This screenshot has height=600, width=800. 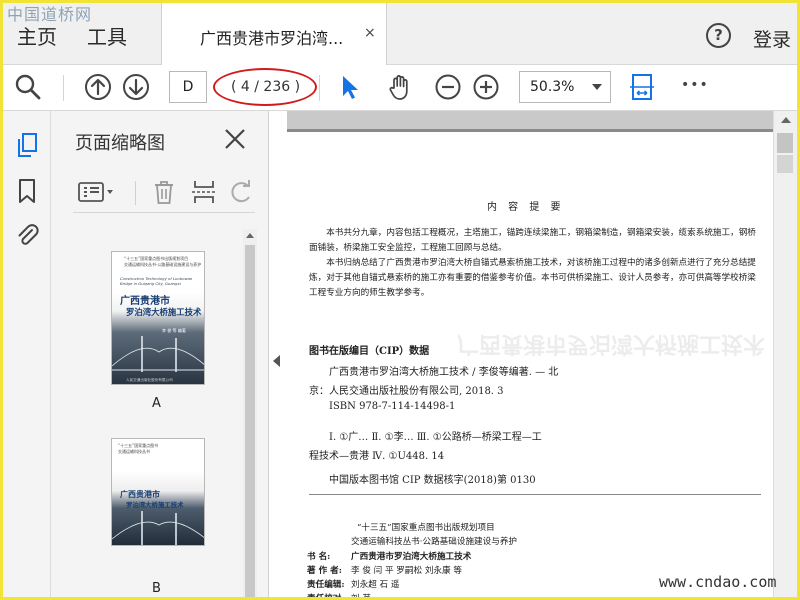 What do you see at coordinates (444, 372) in the screenshot?
I see `cip-line: 广西贵港市罗泊湾大桥施工技术 / 李俊等编著. — 北` at bounding box center [444, 372].